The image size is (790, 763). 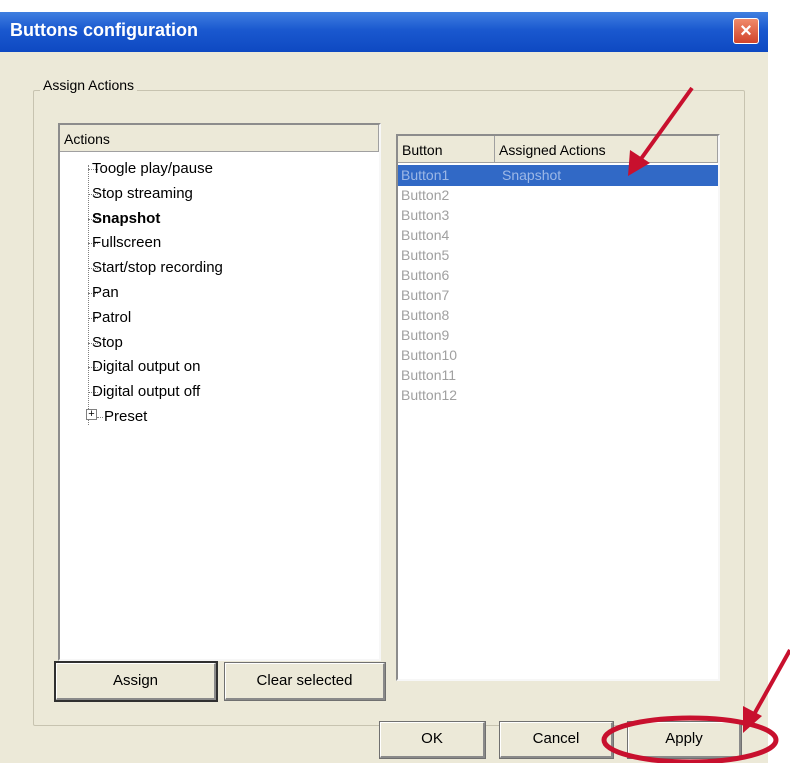 What do you see at coordinates (384, 32) in the screenshot?
I see `title-bar: Buttons configuration ×` at bounding box center [384, 32].